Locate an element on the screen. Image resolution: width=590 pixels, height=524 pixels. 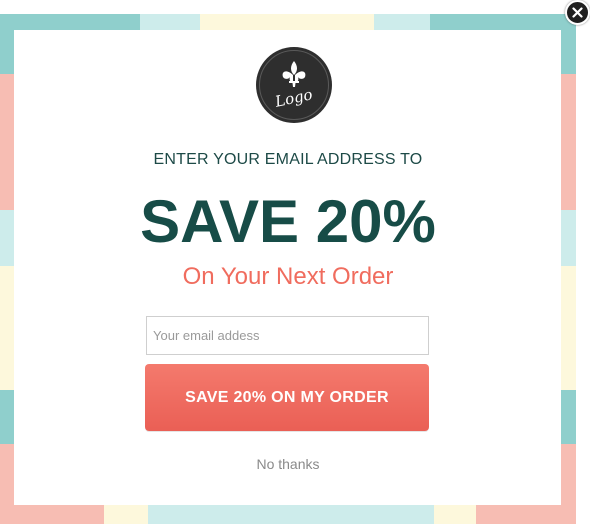
brand-logo: Logo is located at coordinates (294, 85).